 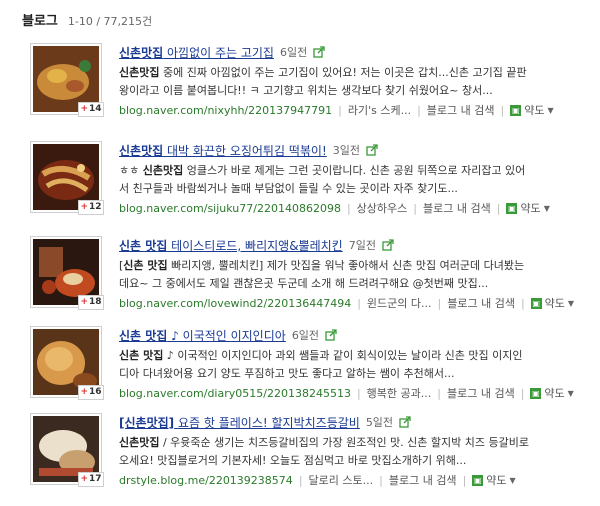 What do you see at coordinates (91, 109) in the screenshot?
I see `like-badge: +14` at bounding box center [91, 109].